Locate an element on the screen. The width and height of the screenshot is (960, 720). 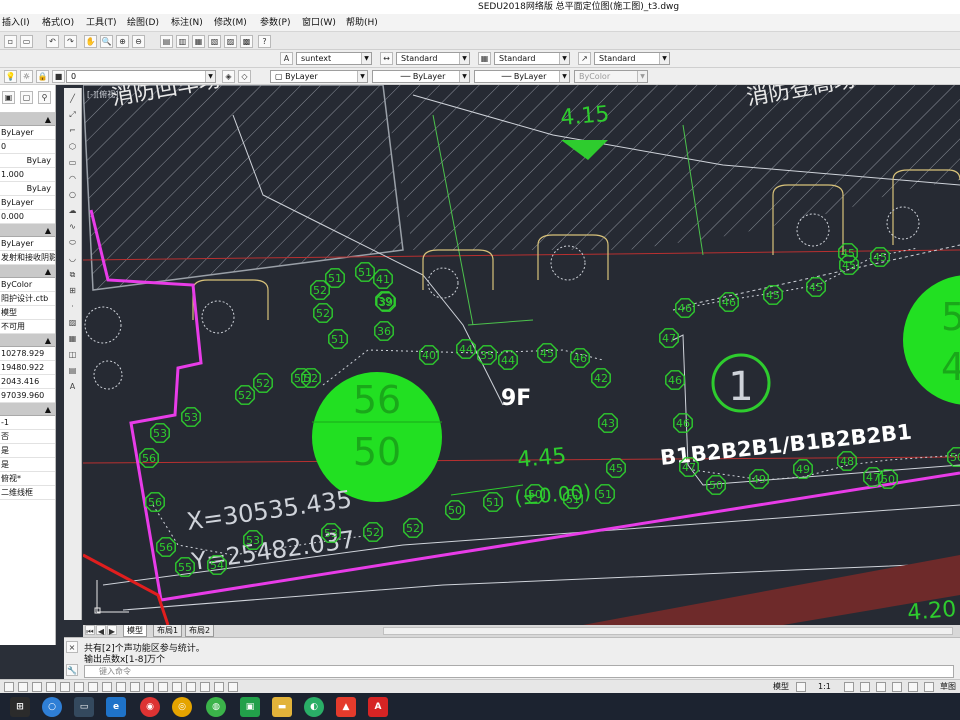
toggle-pickadd-icon: ▣ is located at coordinates (8, 97).